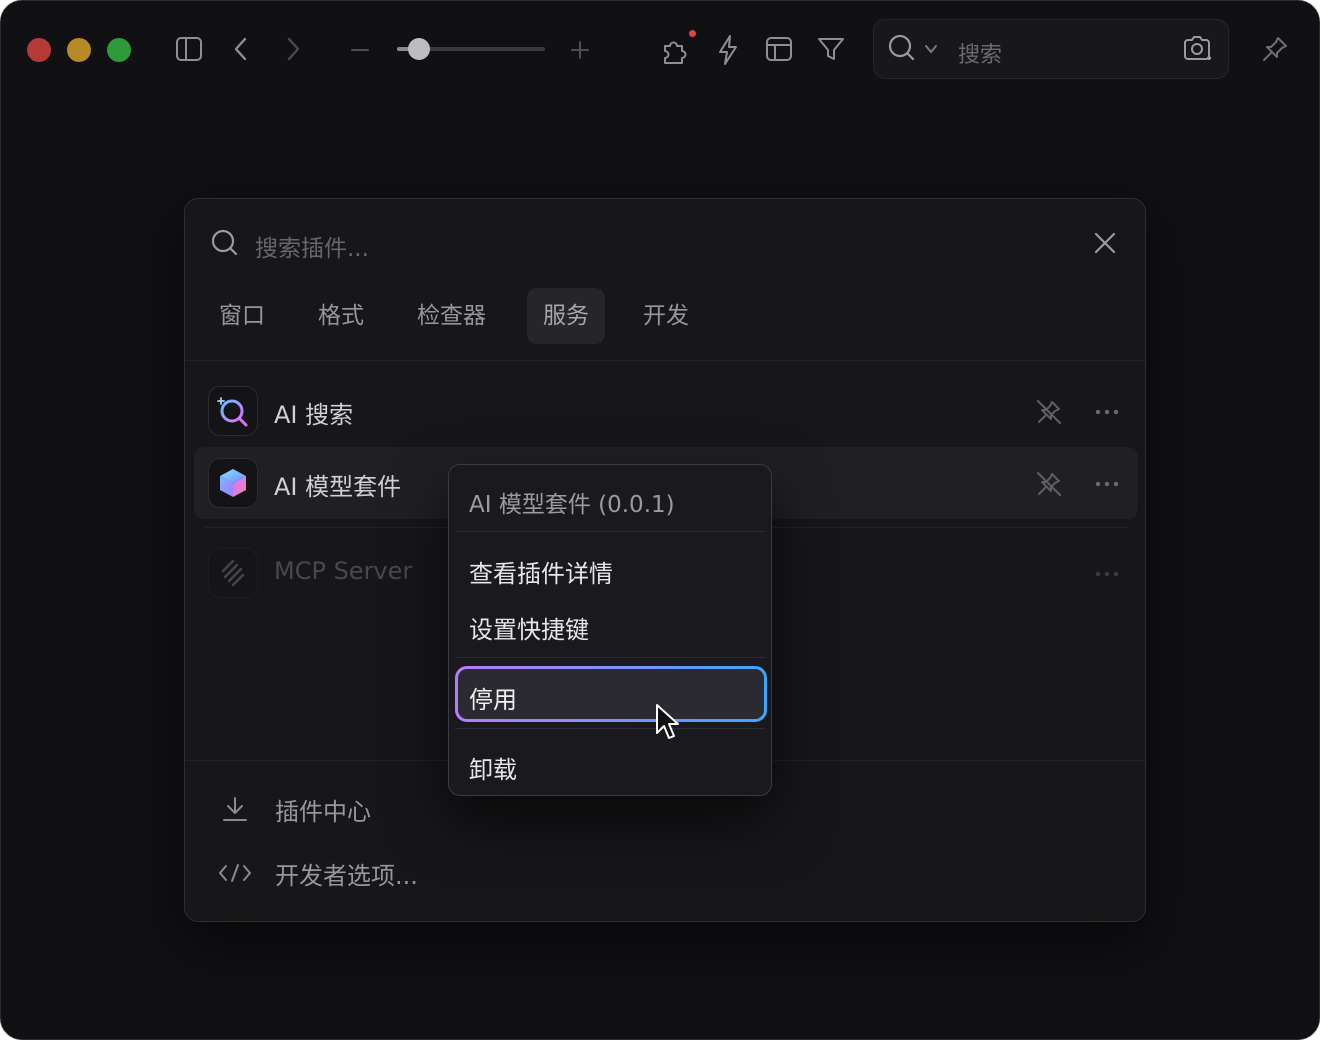 Image resolution: width=1320 pixels, height=1040 pixels. Describe the element at coordinates (566, 316) in the screenshot. I see `tab-services: 服务` at that location.